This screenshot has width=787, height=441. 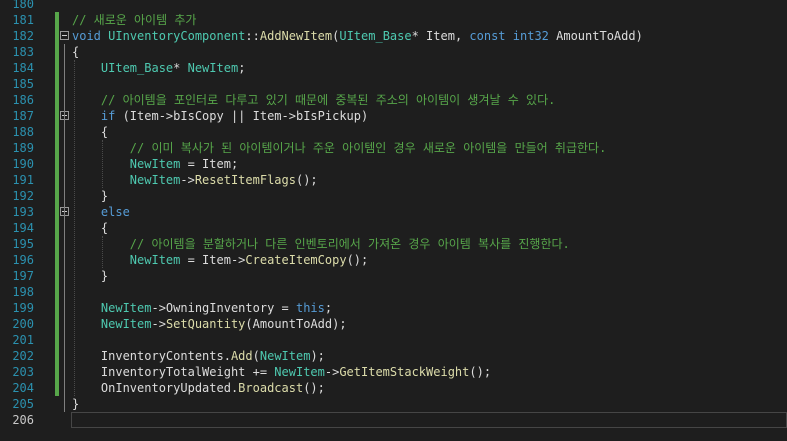 I want to click on line-number: 193, so click(x=23, y=212).